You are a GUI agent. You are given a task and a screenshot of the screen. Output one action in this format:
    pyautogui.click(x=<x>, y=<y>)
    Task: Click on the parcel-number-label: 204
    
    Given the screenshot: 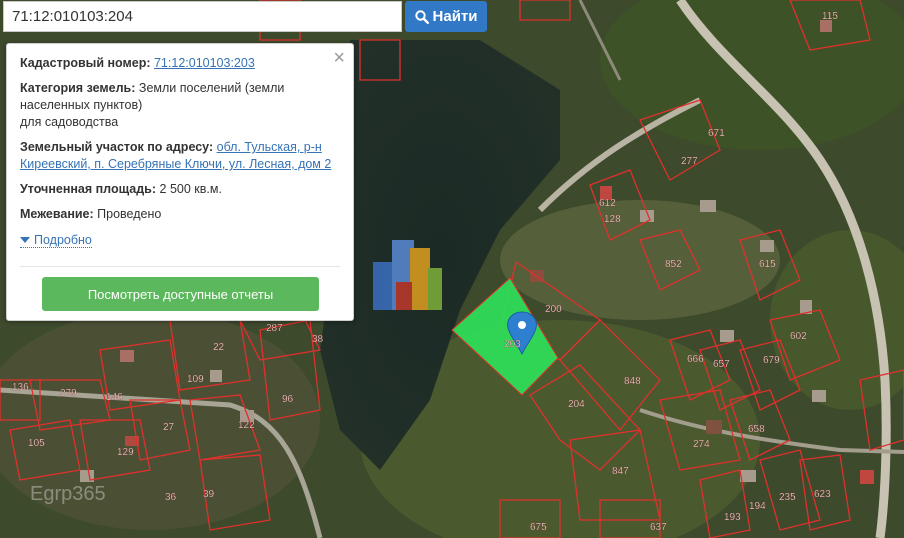 What is the action you would take?
    pyautogui.click(x=576, y=404)
    